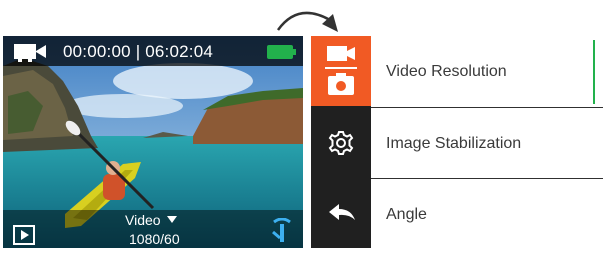 Image resolution: width=603 pixels, height=253 pixels. What do you see at coordinates (282, 231) in the screenshot?
I see `wifi-icon` at bounding box center [282, 231].